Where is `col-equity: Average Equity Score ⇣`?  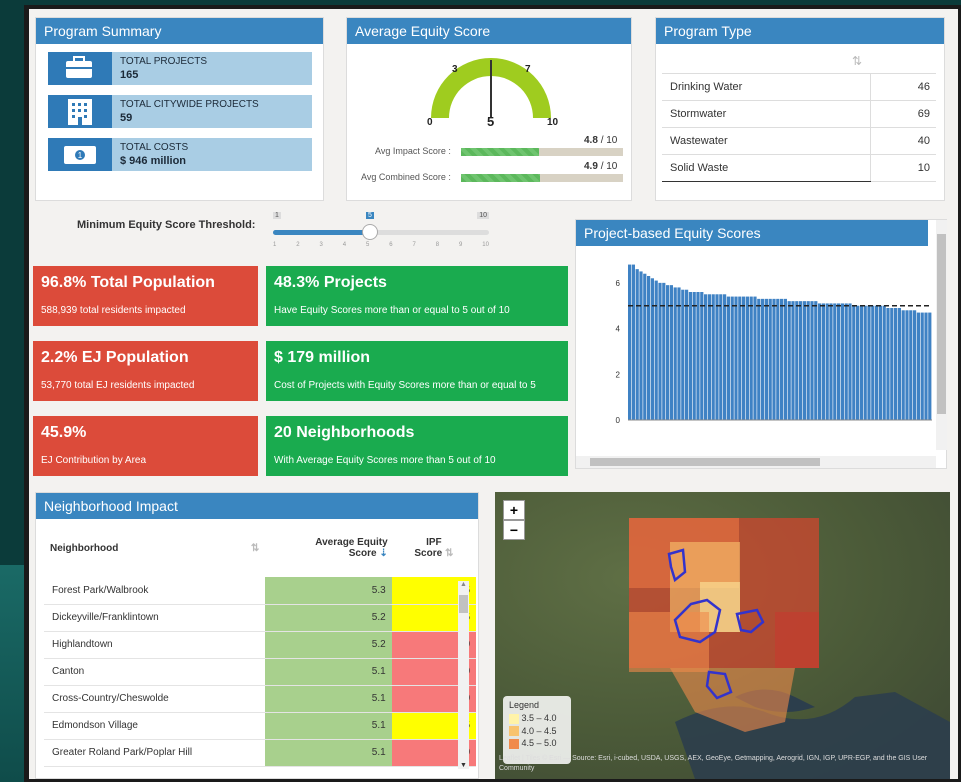 col-equity: Average Equity Score ⇣ is located at coordinates (328, 548).